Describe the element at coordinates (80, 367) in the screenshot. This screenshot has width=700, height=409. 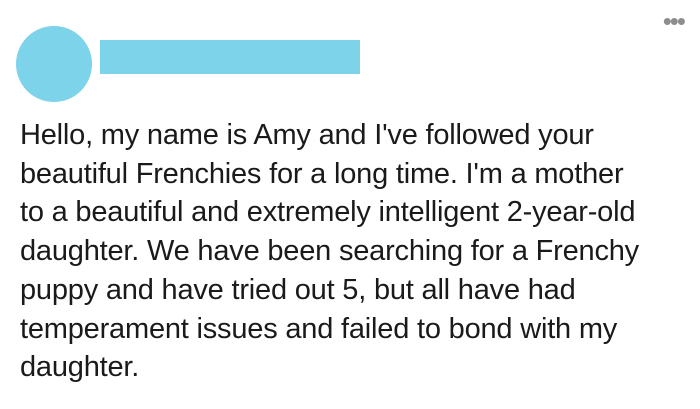
I see `post-text-line: daughter.` at that location.